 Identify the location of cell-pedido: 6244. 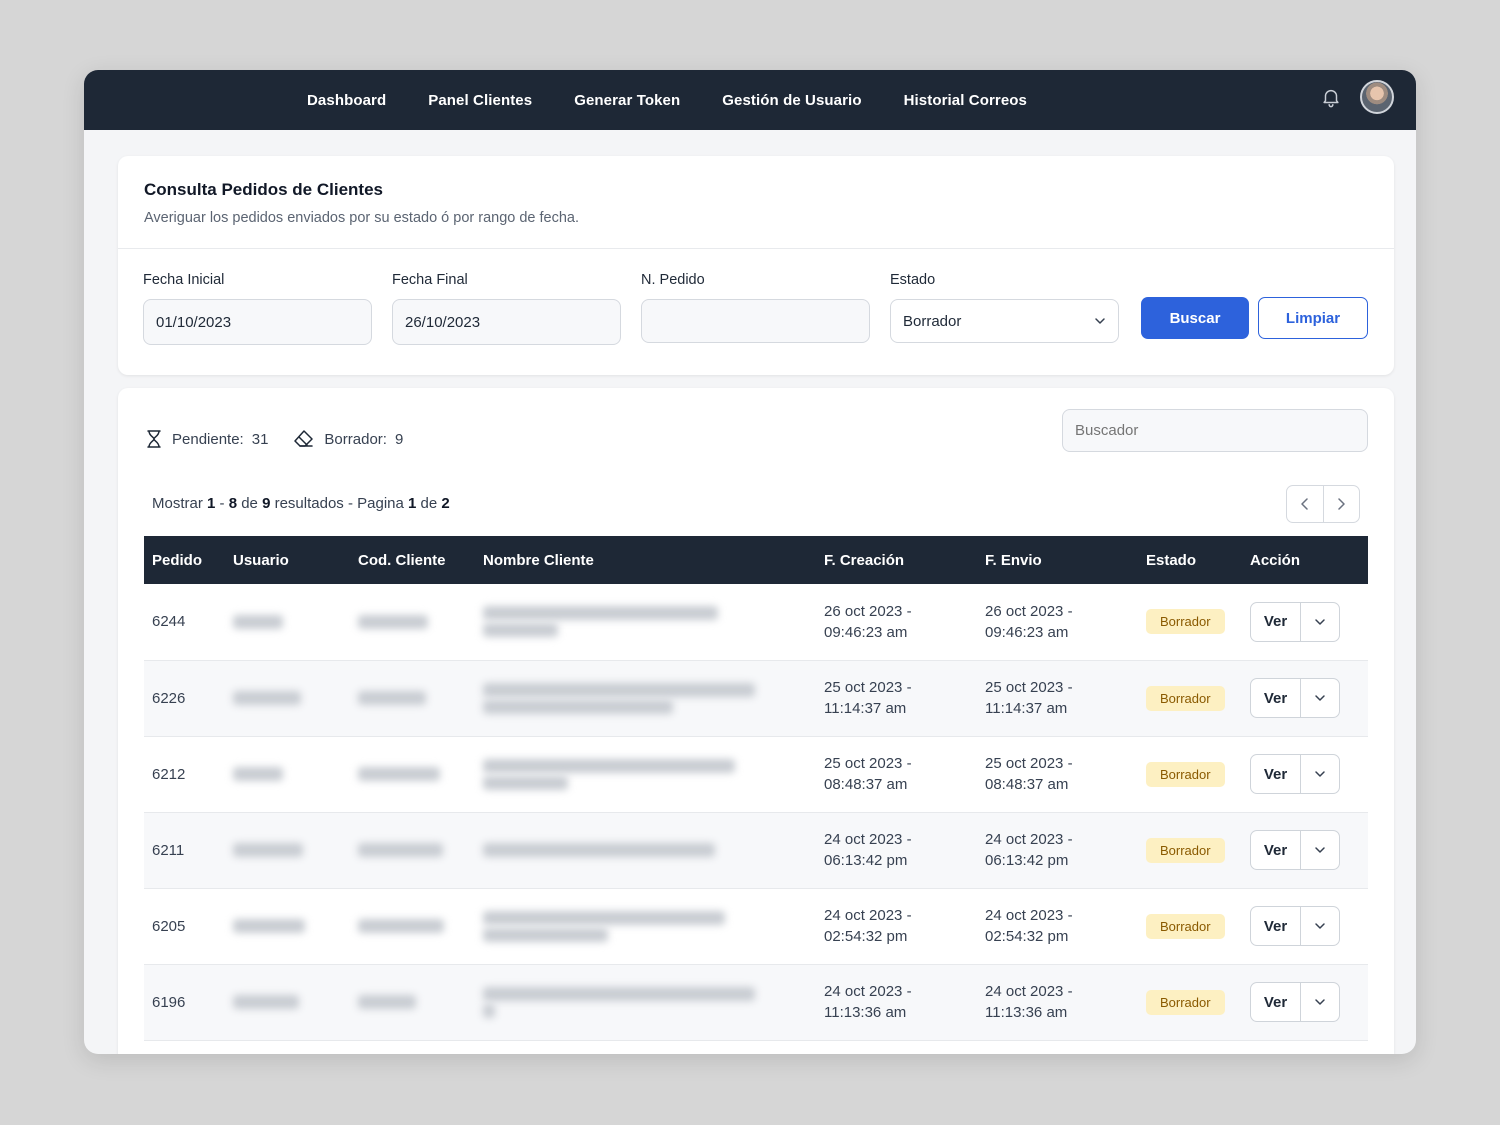
(169, 622).